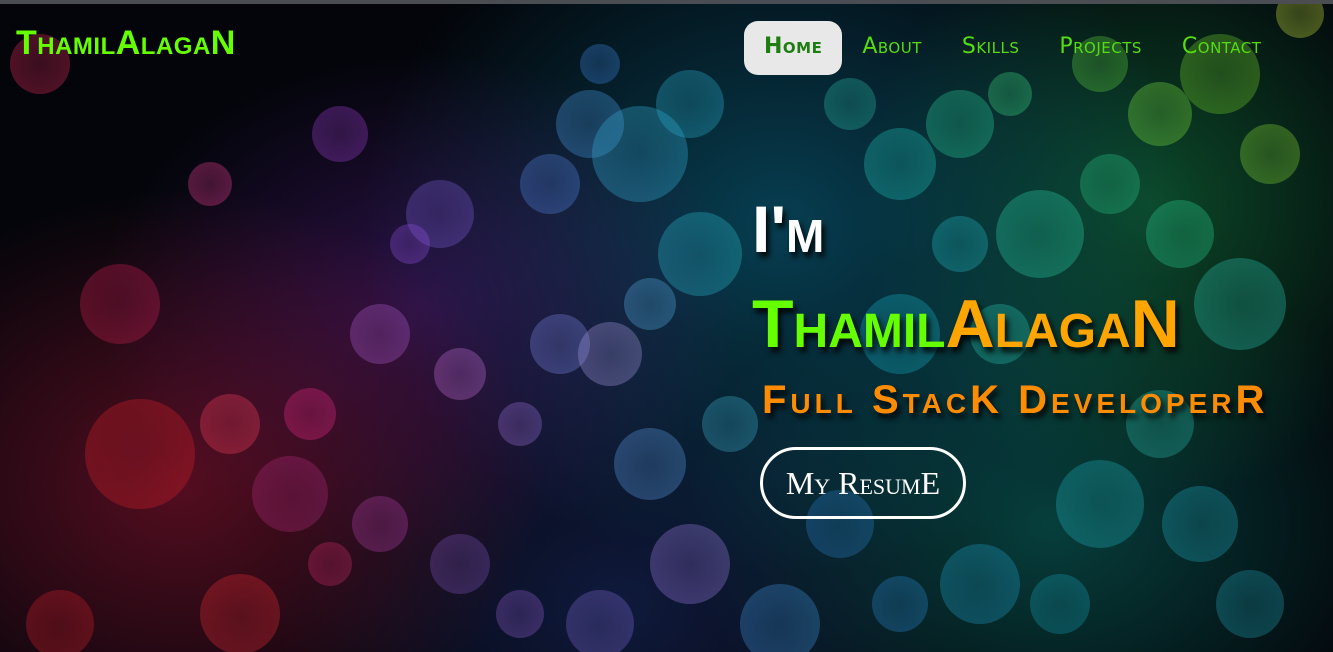  What do you see at coordinates (1015, 400) in the screenshot?
I see `hero-role: Full StacK DeveloperR` at bounding box center [1015, 400].